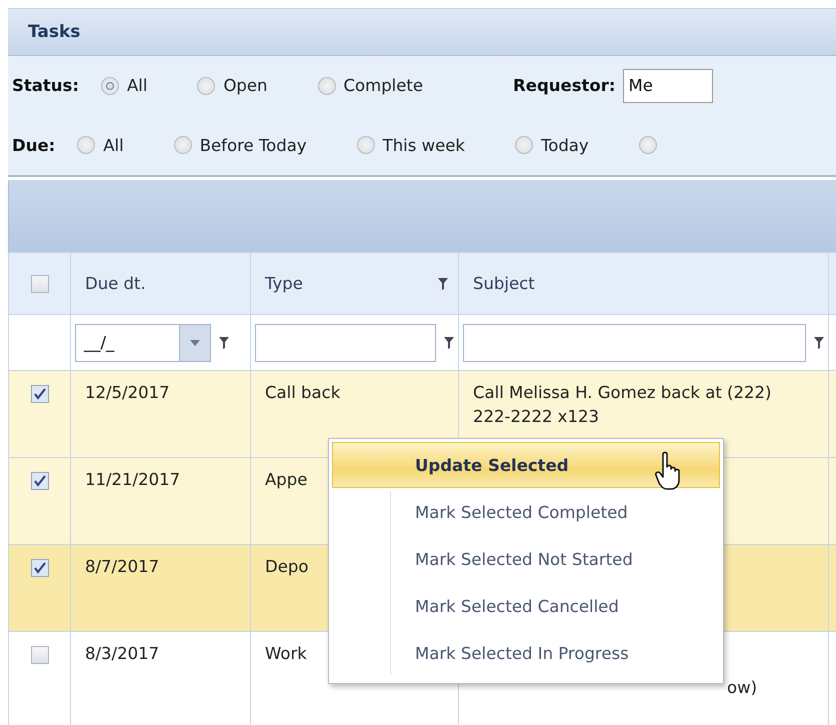  Describe the element at coordinates (34, 145) in the screenshot. I see `filter-label: Due:` at that location.